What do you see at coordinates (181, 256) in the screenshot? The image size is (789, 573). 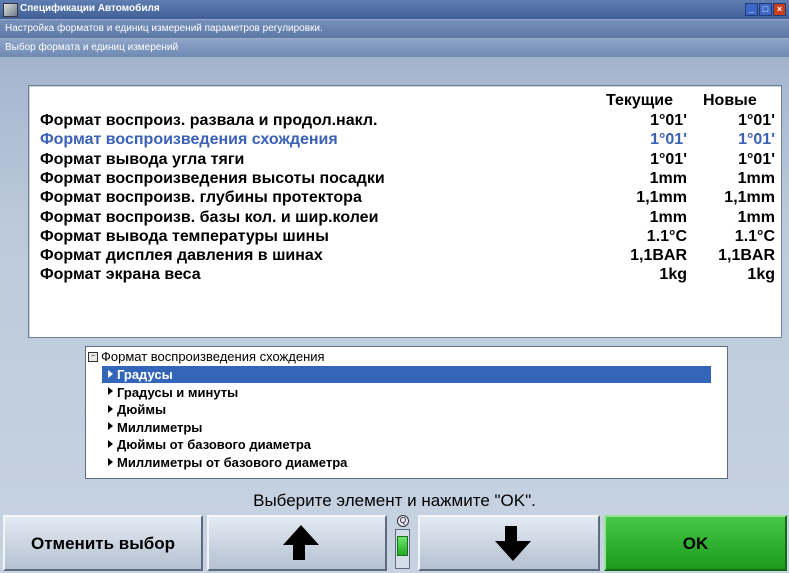 I see `format-label: Формат дисплея давления в шинах` at bounding box center [181, 256].